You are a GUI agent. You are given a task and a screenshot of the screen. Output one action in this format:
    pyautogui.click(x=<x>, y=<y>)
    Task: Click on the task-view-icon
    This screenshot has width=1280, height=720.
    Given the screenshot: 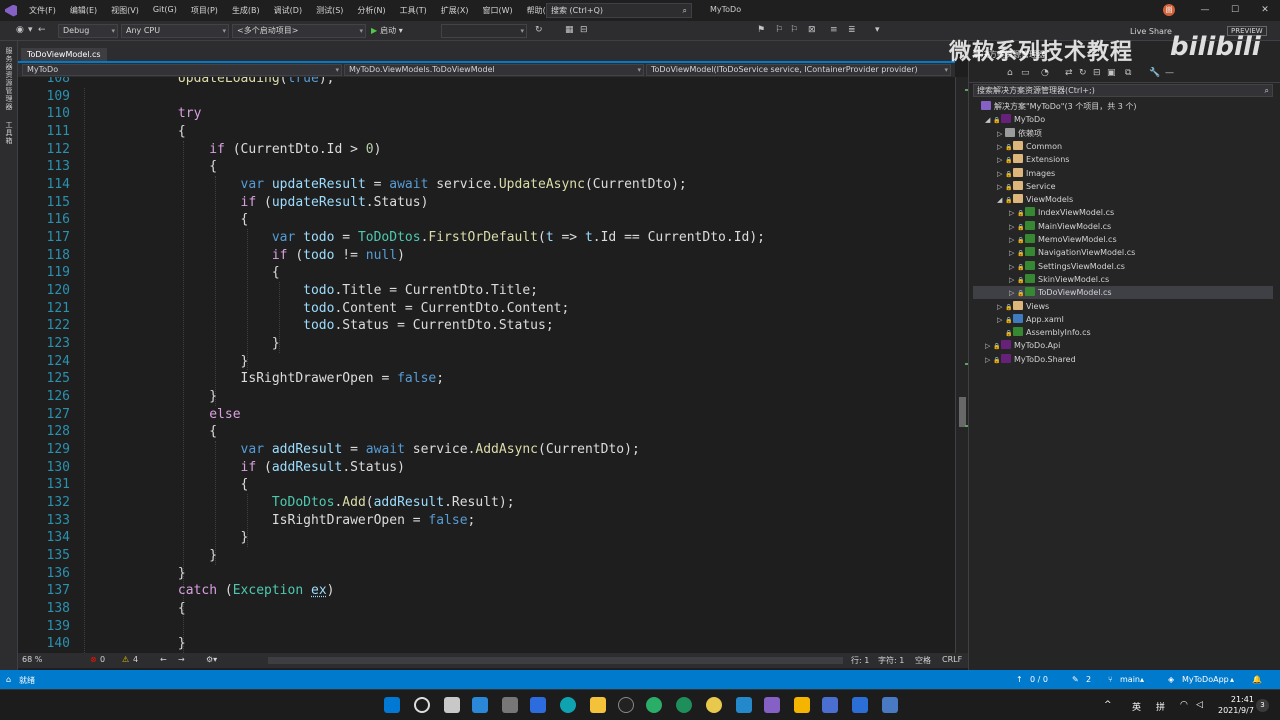 What is the action you would take?
    pyautogui.click(x=452, y=705)
    